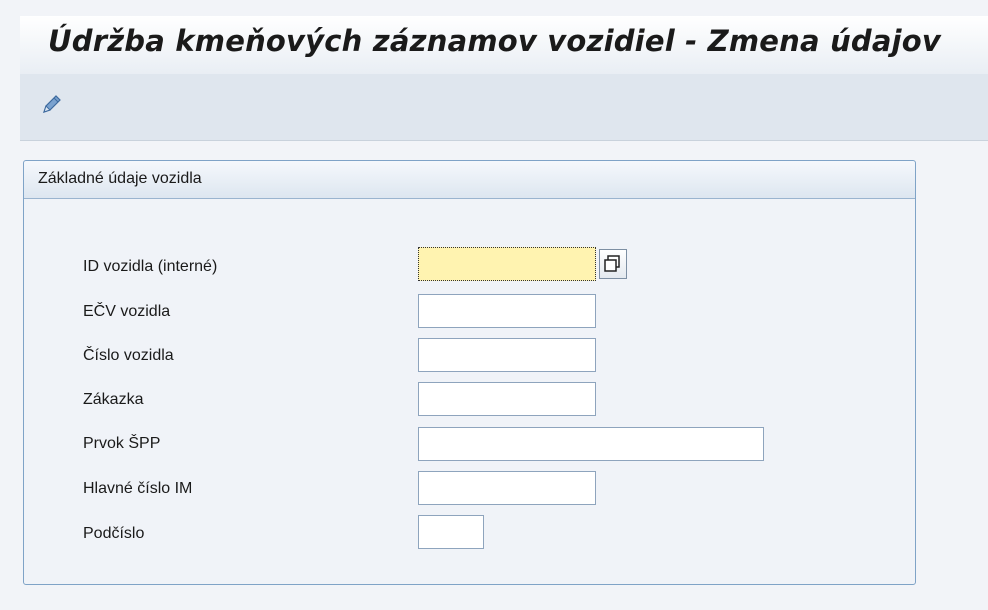  I want to click on vehicle-id-input, so click(507, 264).